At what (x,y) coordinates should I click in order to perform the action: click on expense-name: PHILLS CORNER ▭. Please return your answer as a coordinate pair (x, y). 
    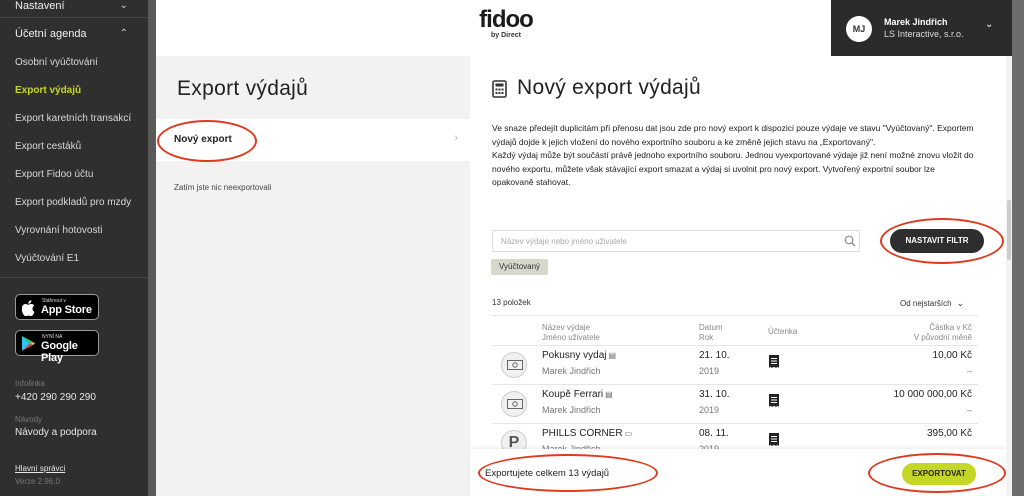
    Looking at the image, I should click on (587, 433).